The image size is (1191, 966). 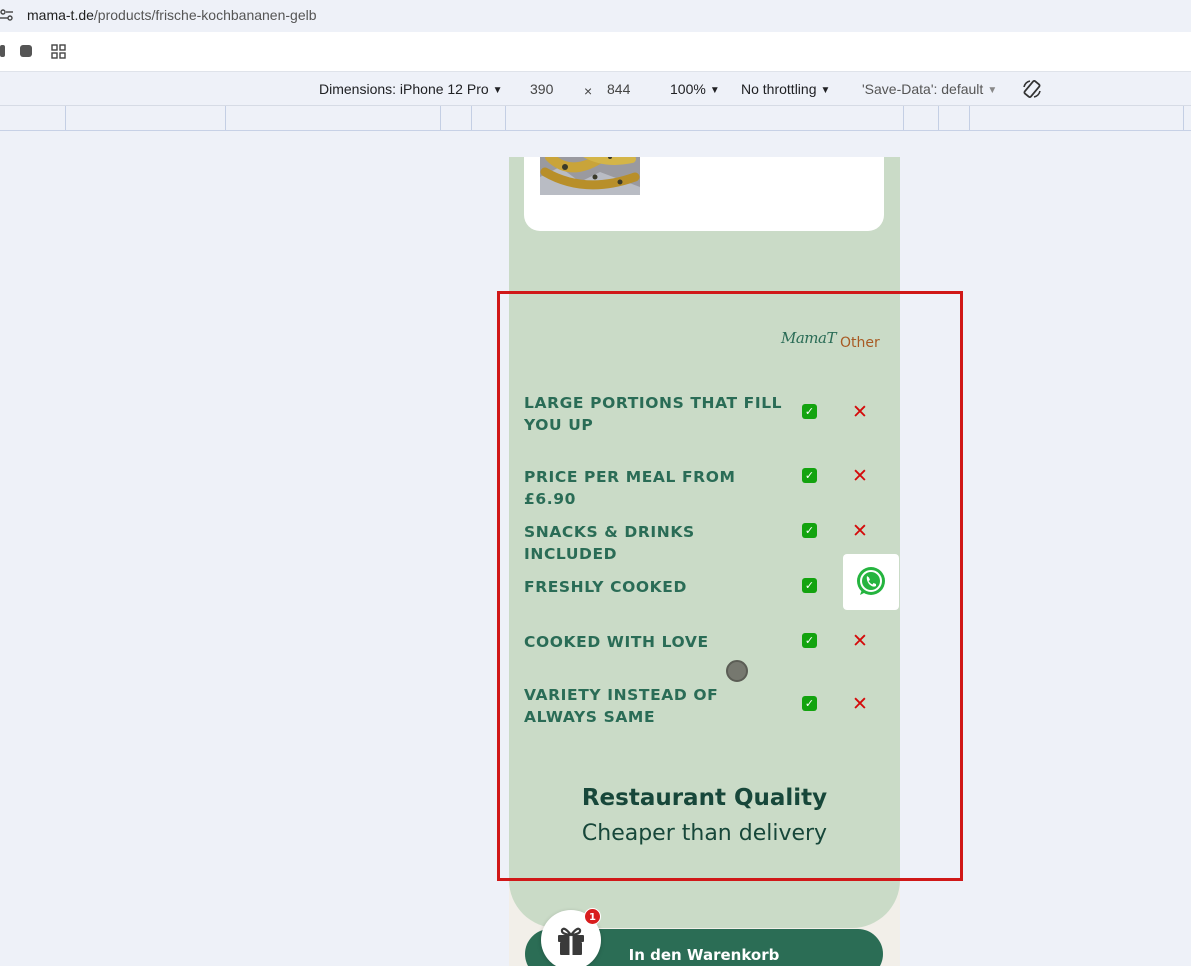 What do you see at coordinates (590, 176) in the screenshot?
I see `product-image` at bounding box center [590, 176].